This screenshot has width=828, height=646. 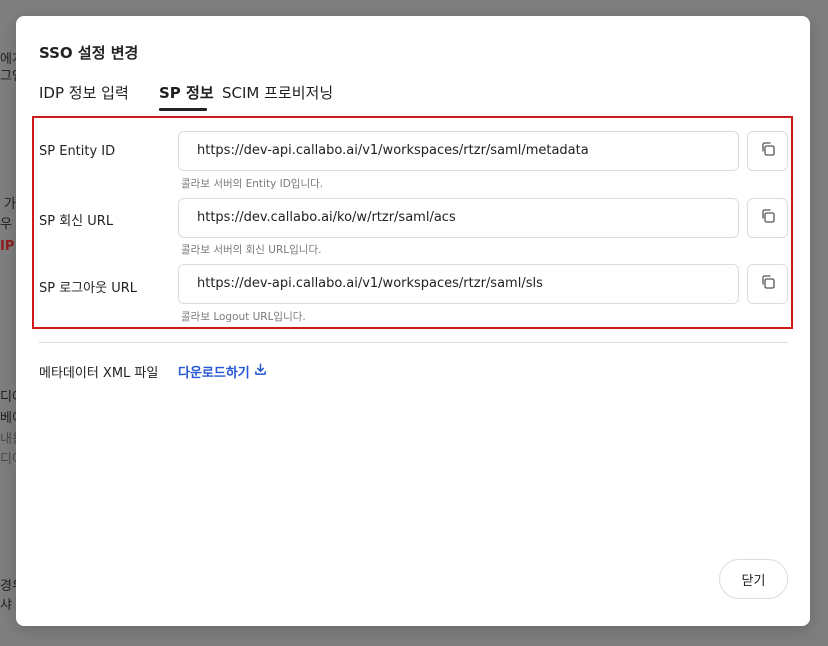 I want to click on metadata-download-link: 다운로드하기, so click(x=222, y=371).